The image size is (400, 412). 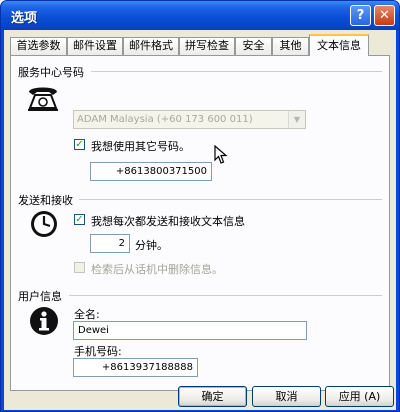 What do you see at coordinates (221, 154) in the screenshot?
I see `cursor-icon` at bounding box center [221, 154].